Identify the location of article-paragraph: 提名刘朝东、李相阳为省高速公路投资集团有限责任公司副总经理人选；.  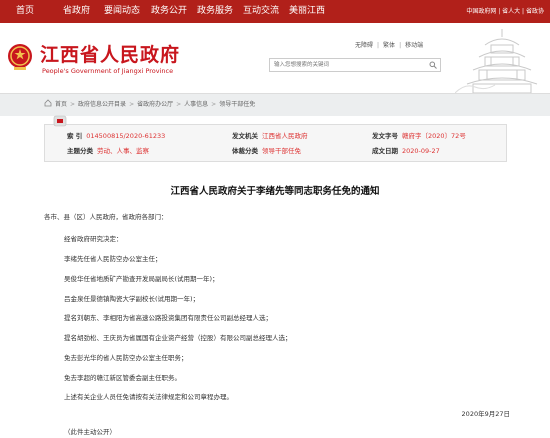
(168, 318).